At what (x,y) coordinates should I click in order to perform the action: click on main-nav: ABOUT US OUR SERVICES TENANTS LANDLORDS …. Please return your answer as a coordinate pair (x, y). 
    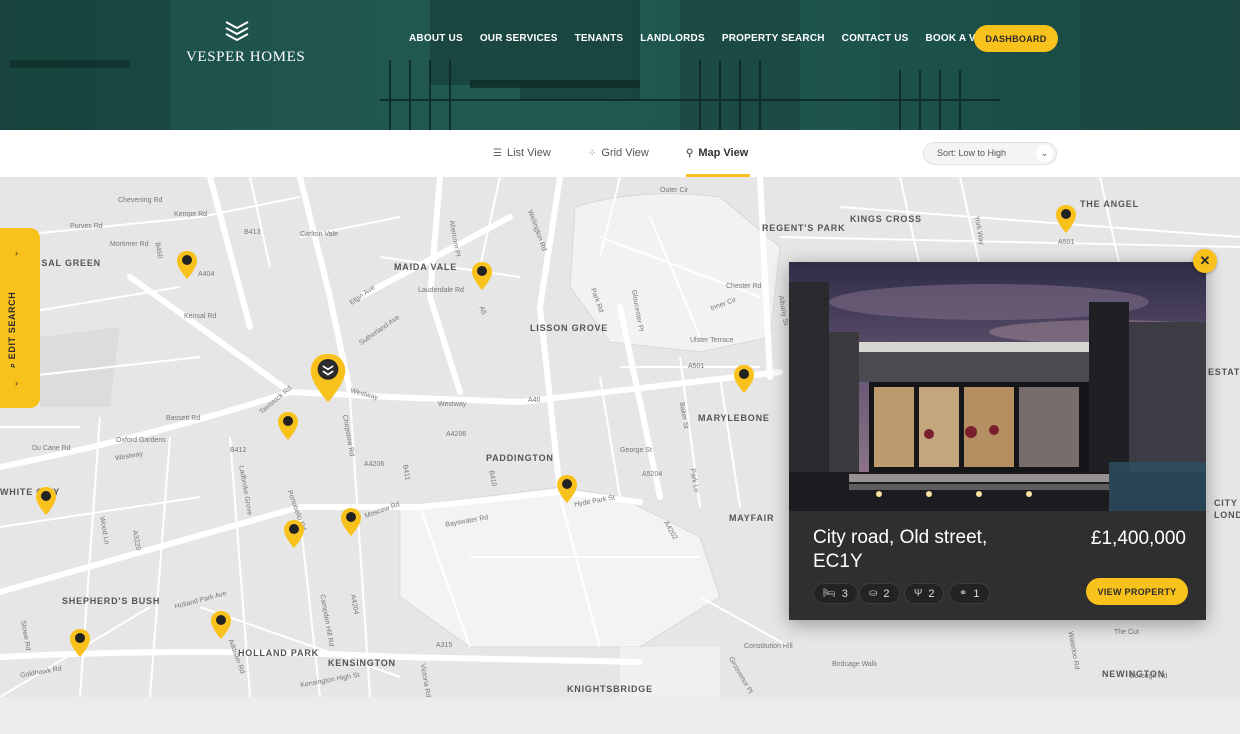
    Looking at the image, I should click on (720, 38).